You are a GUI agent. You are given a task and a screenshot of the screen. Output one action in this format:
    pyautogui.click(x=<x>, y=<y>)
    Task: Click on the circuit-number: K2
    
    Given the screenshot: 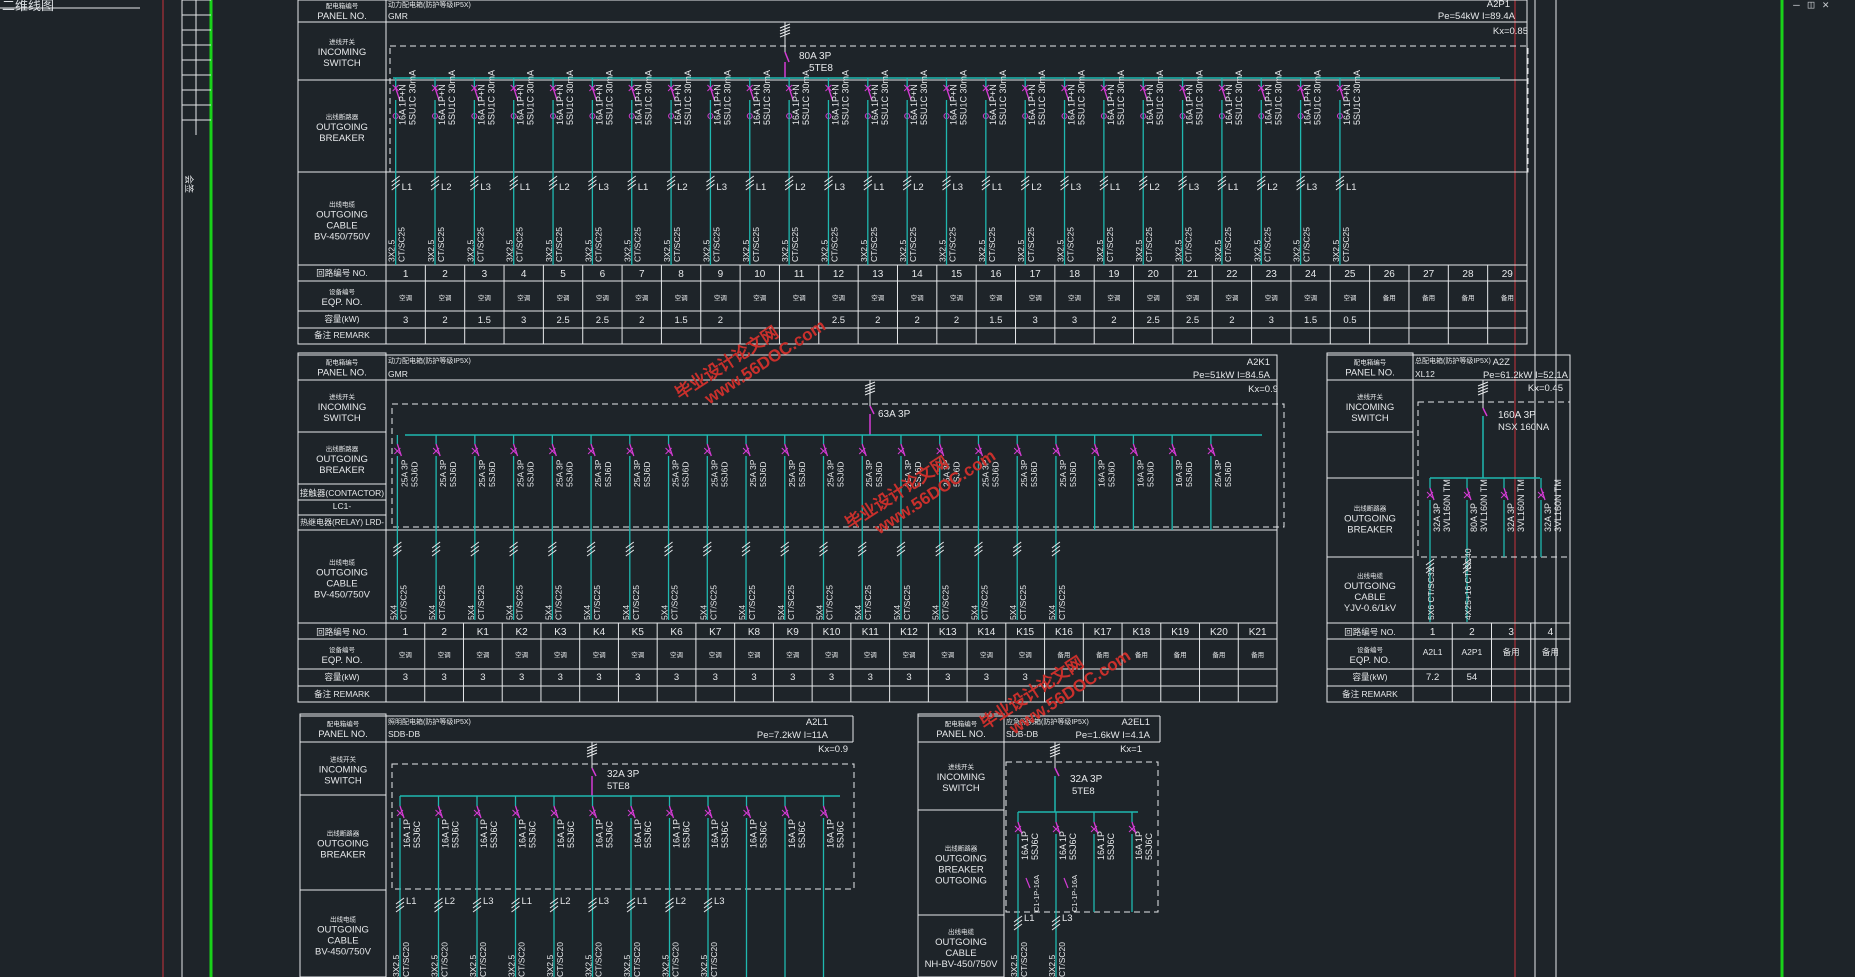 What is the action you would take?
    pyautogui.click(x=521, y=632)
    